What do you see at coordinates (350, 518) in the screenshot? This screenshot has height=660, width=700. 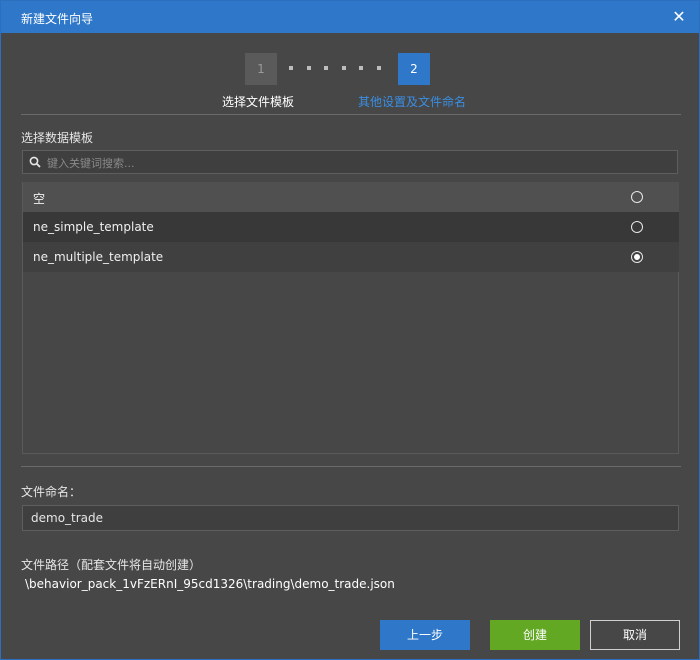 I see `file-name-input` at bounding box center [350, 518].